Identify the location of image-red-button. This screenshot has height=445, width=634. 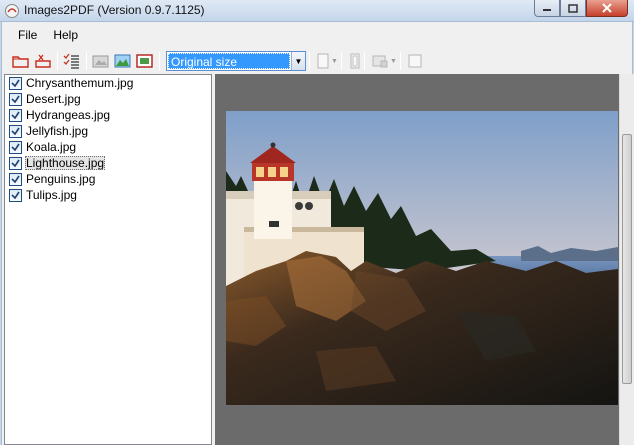
(145, 61).